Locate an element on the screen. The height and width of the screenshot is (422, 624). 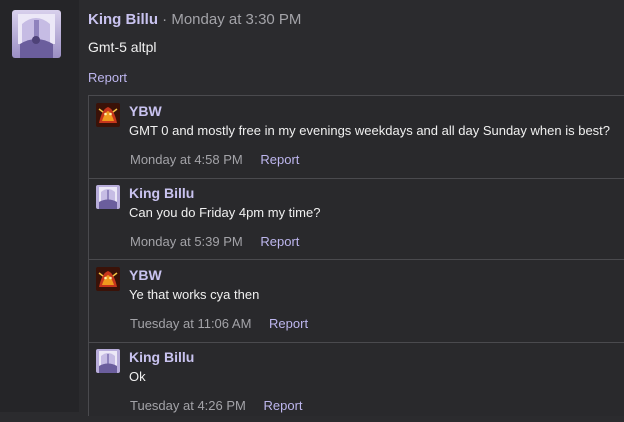
reply-meta: Monday at 5:39 PM Report is located at coordinates (214, 241).